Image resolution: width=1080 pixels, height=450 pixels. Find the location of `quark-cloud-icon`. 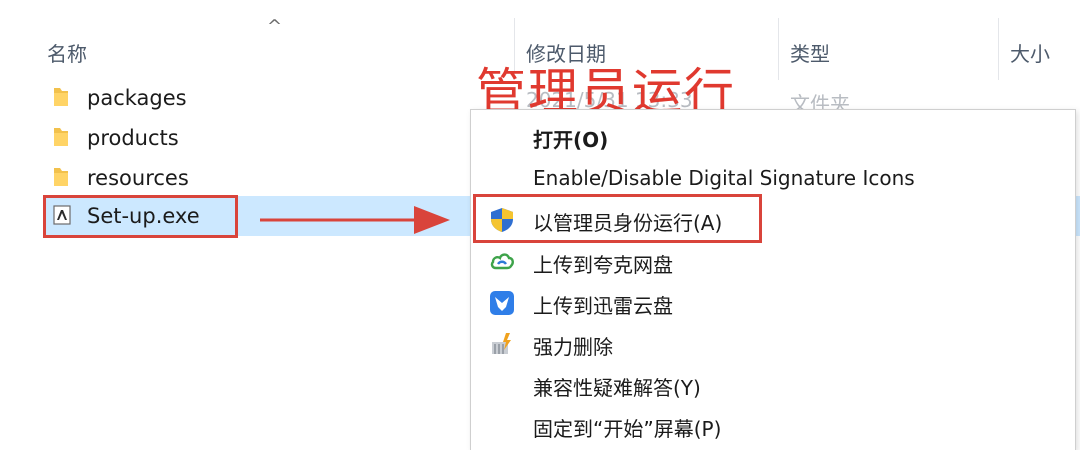

quark-cloud-icon is located at coordinates (502, 261).